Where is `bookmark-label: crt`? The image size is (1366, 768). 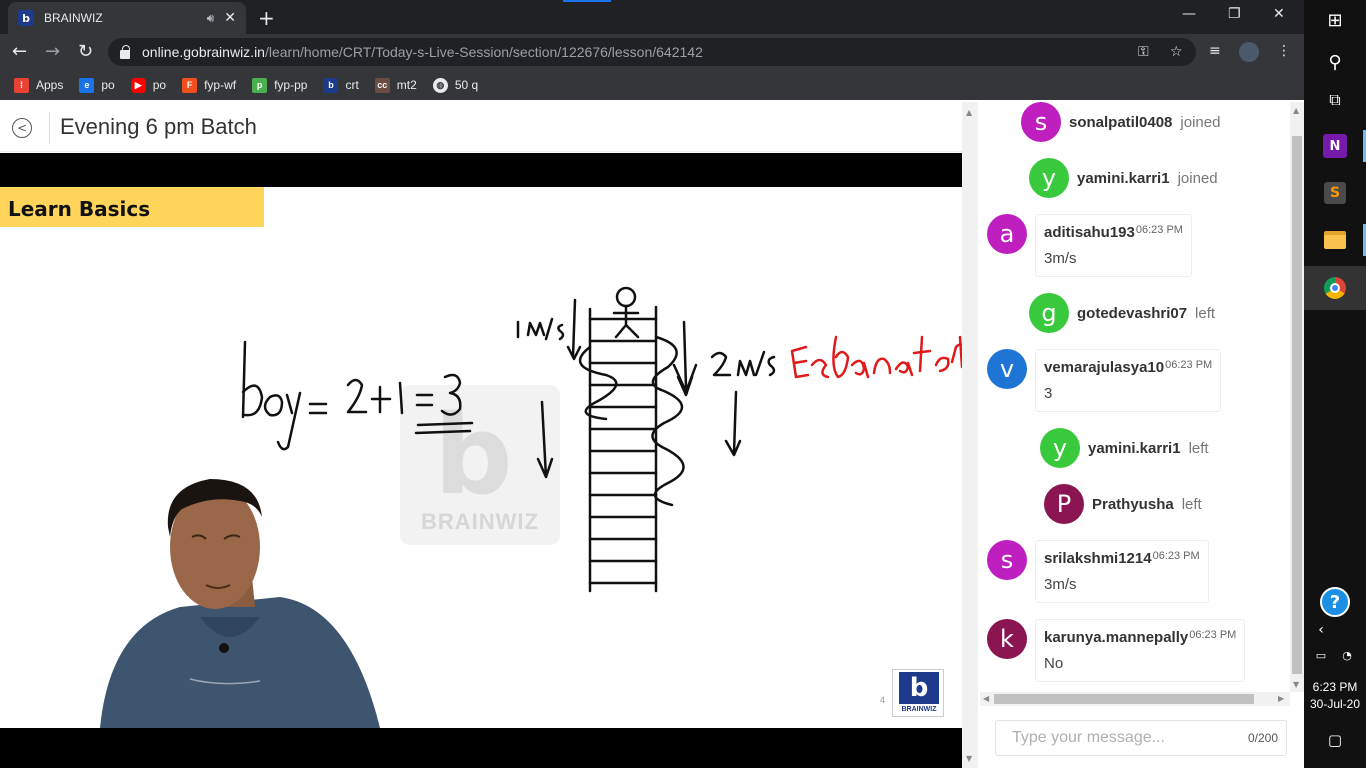
bookmark-label: crt is located at coordinates (352, 85).